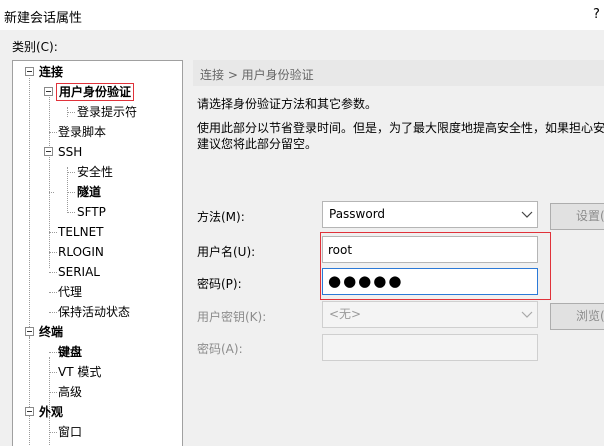  What do you see at coordinates (232, 317) in the screenshot?
I see `userkey-label: 用户密钥(K):` at bounding box center [232, 317].